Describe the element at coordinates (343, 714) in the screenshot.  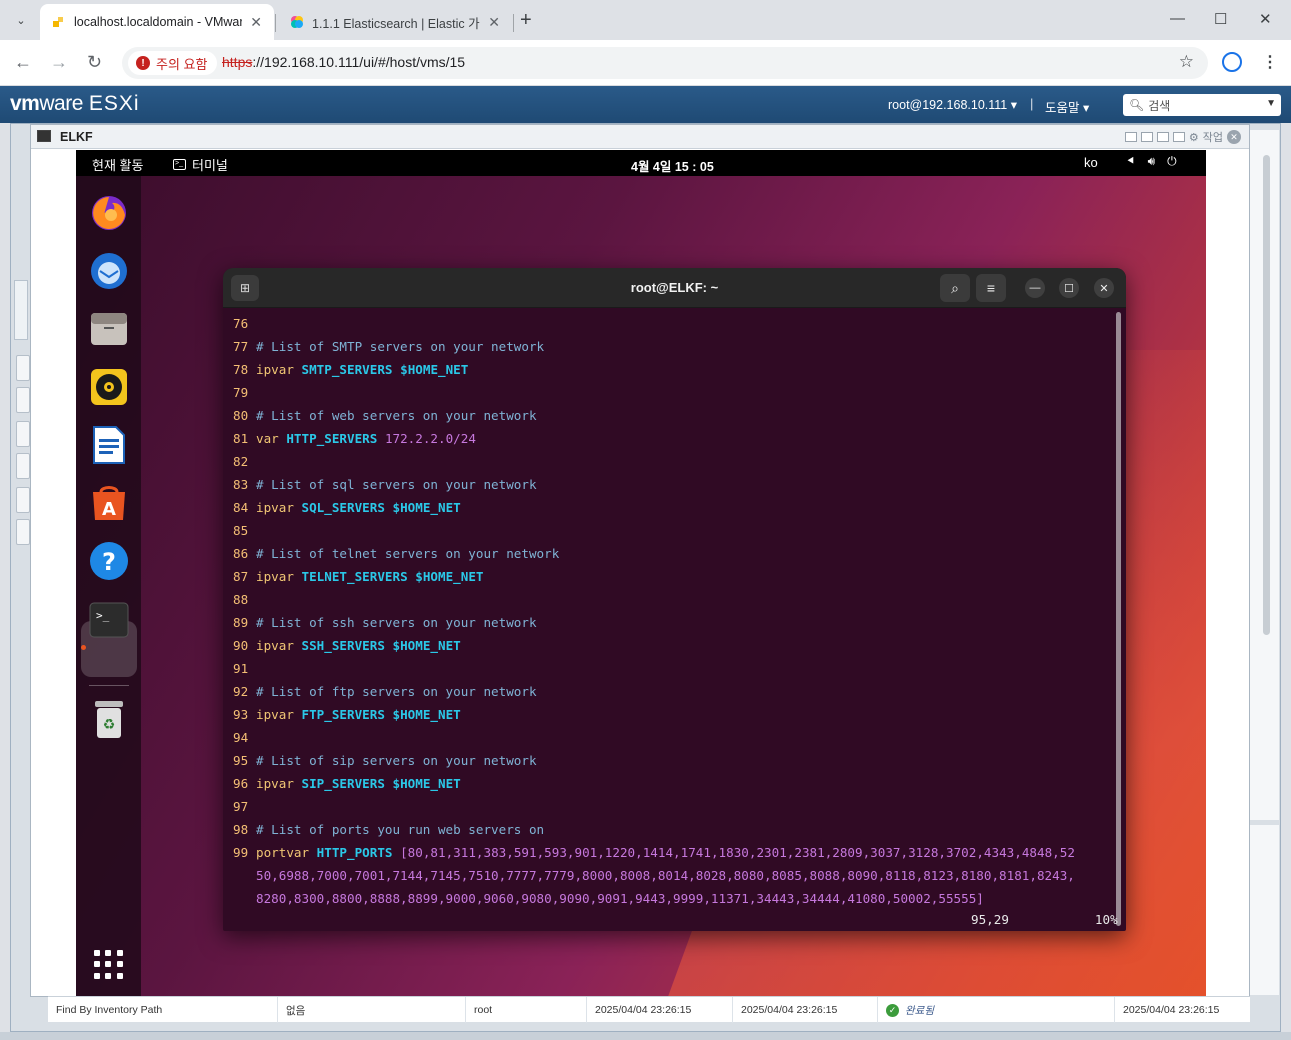
I see `code-identifier: FTP_SERVERS` at that location.